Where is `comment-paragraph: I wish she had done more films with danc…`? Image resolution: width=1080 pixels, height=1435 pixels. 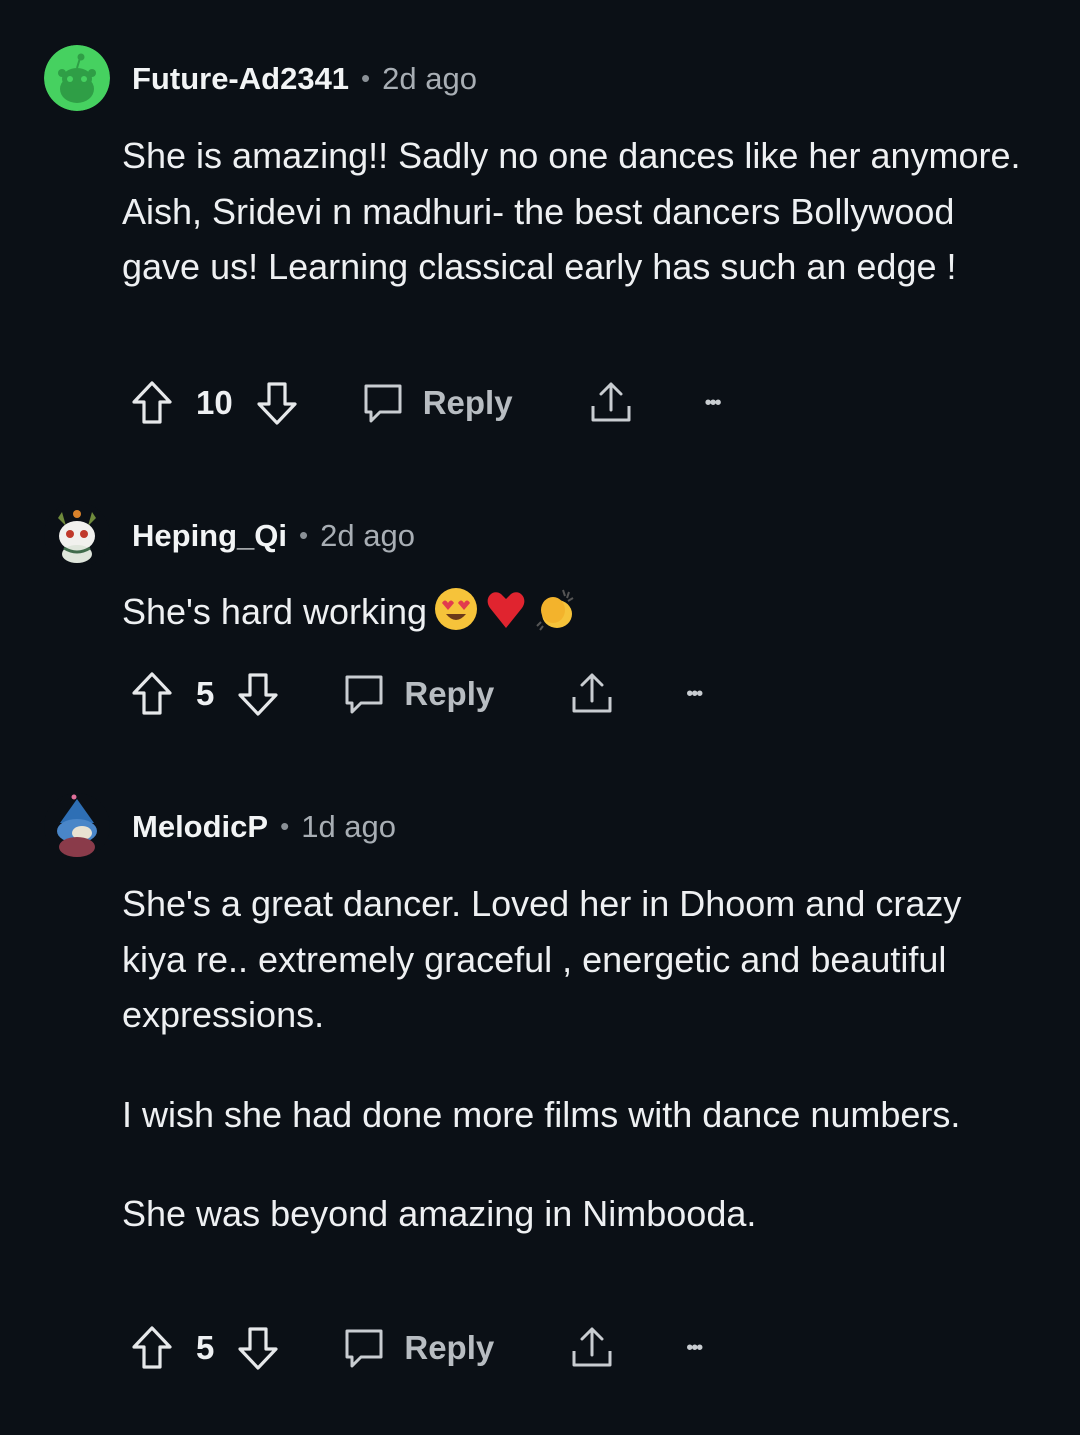 comment-paragraph: I wish she had done more films with danc… is located at coordinates (541, 1114).